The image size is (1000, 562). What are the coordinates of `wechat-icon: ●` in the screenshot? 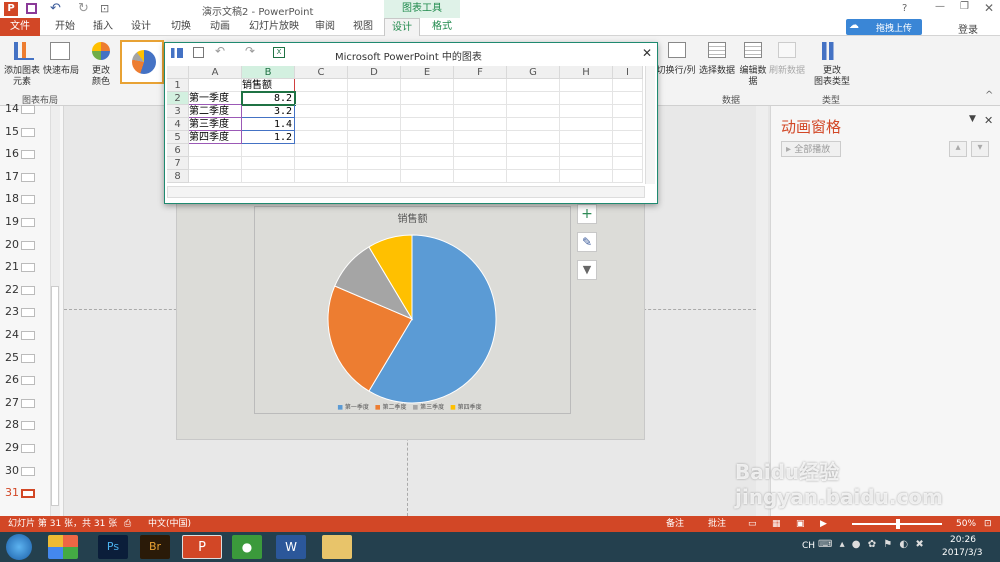 It's located at (247, 547).